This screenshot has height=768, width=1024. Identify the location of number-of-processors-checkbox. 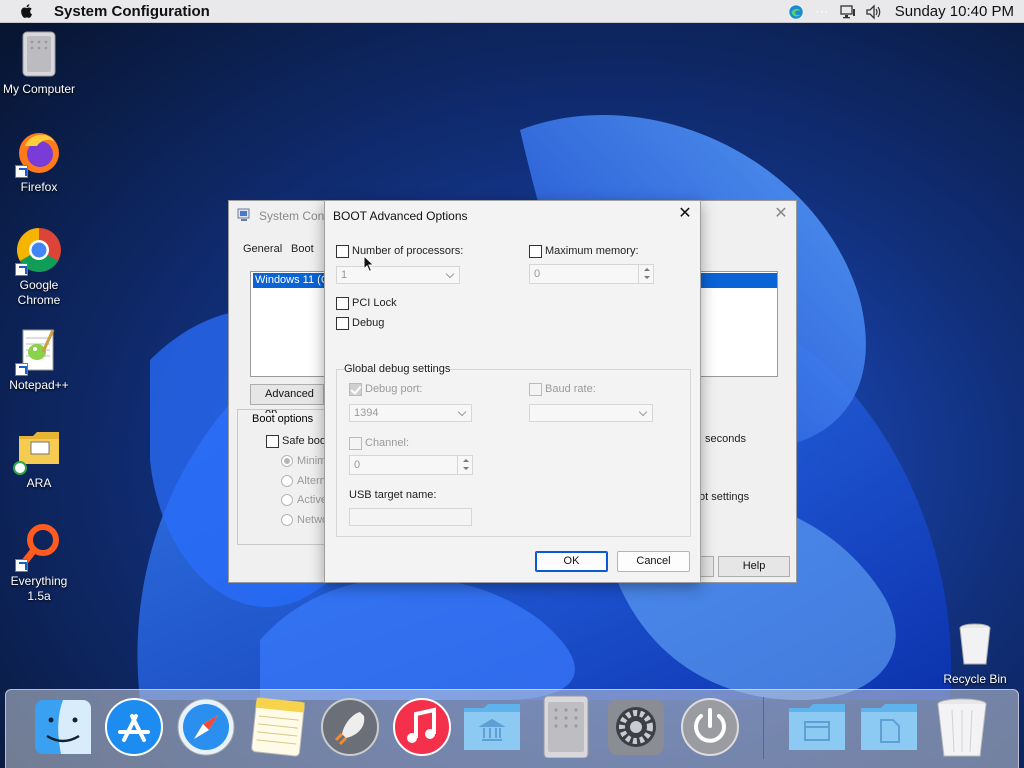
(342, 251).